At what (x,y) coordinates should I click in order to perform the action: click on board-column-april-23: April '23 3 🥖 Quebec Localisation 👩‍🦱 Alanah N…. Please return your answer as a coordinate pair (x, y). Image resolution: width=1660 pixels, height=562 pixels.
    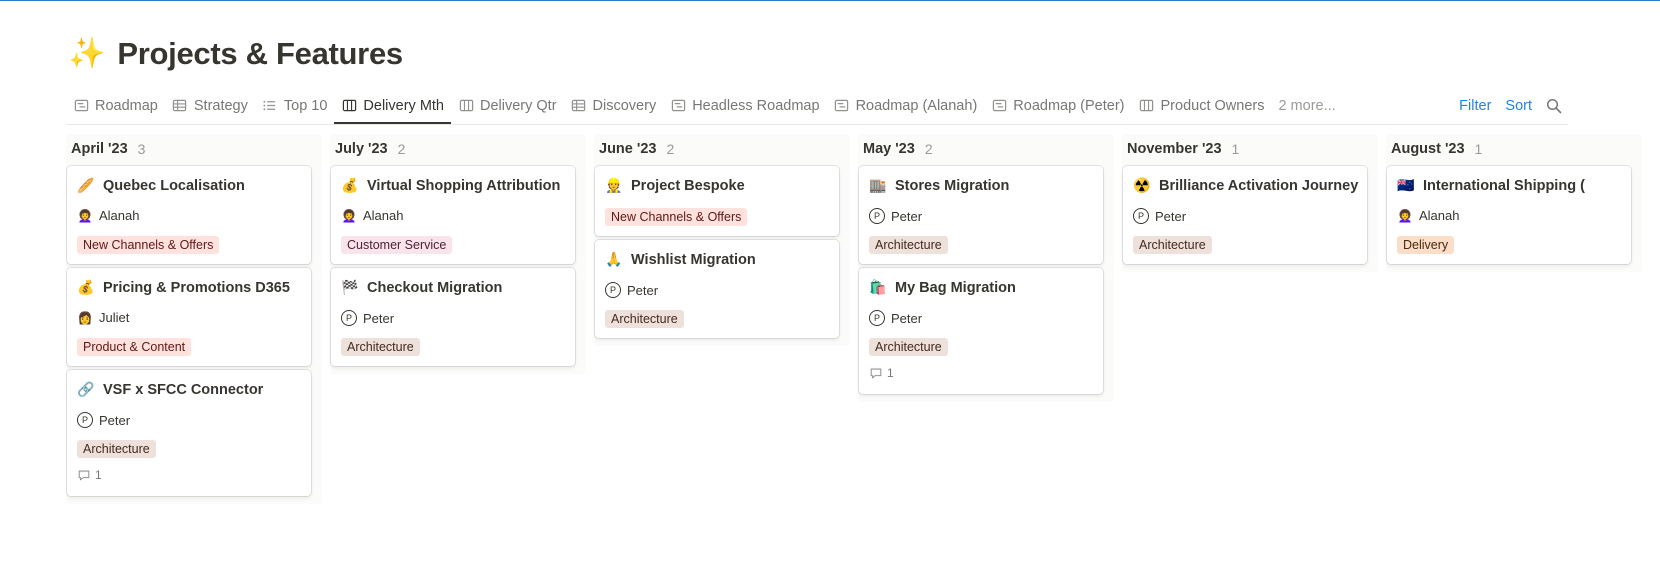
    Looking at the image, I should click on (194, 319).